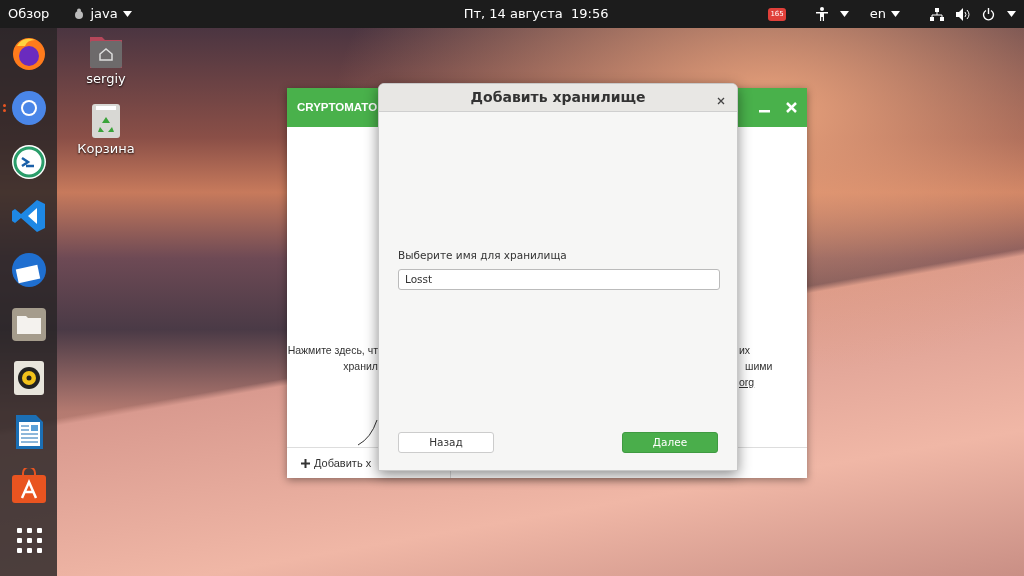 The image size is (1024, 576). I want to click on mail-icon, so click(28, 270).